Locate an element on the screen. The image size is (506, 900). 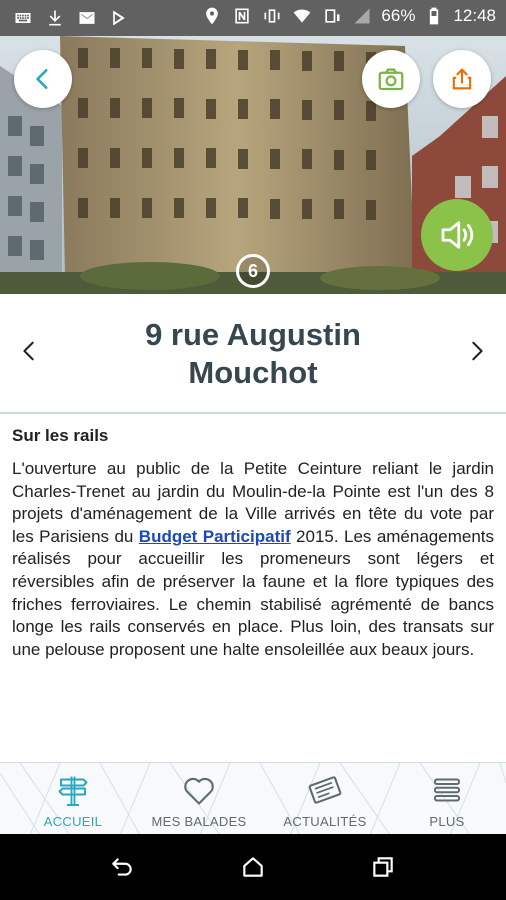
heart-icon is located at coordinates (199, 790).